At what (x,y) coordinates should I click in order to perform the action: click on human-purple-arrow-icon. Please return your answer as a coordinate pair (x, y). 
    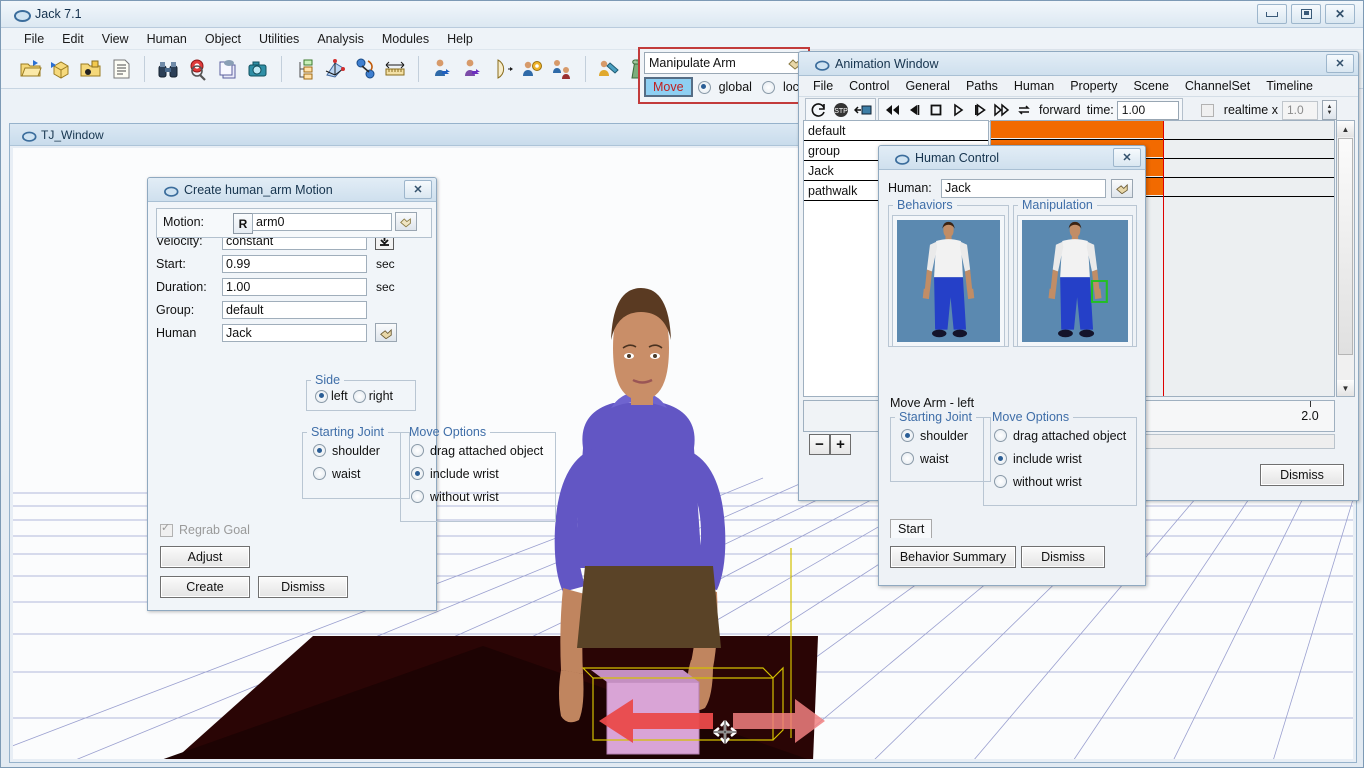
    Looking at the image, I should click on (472, 69).